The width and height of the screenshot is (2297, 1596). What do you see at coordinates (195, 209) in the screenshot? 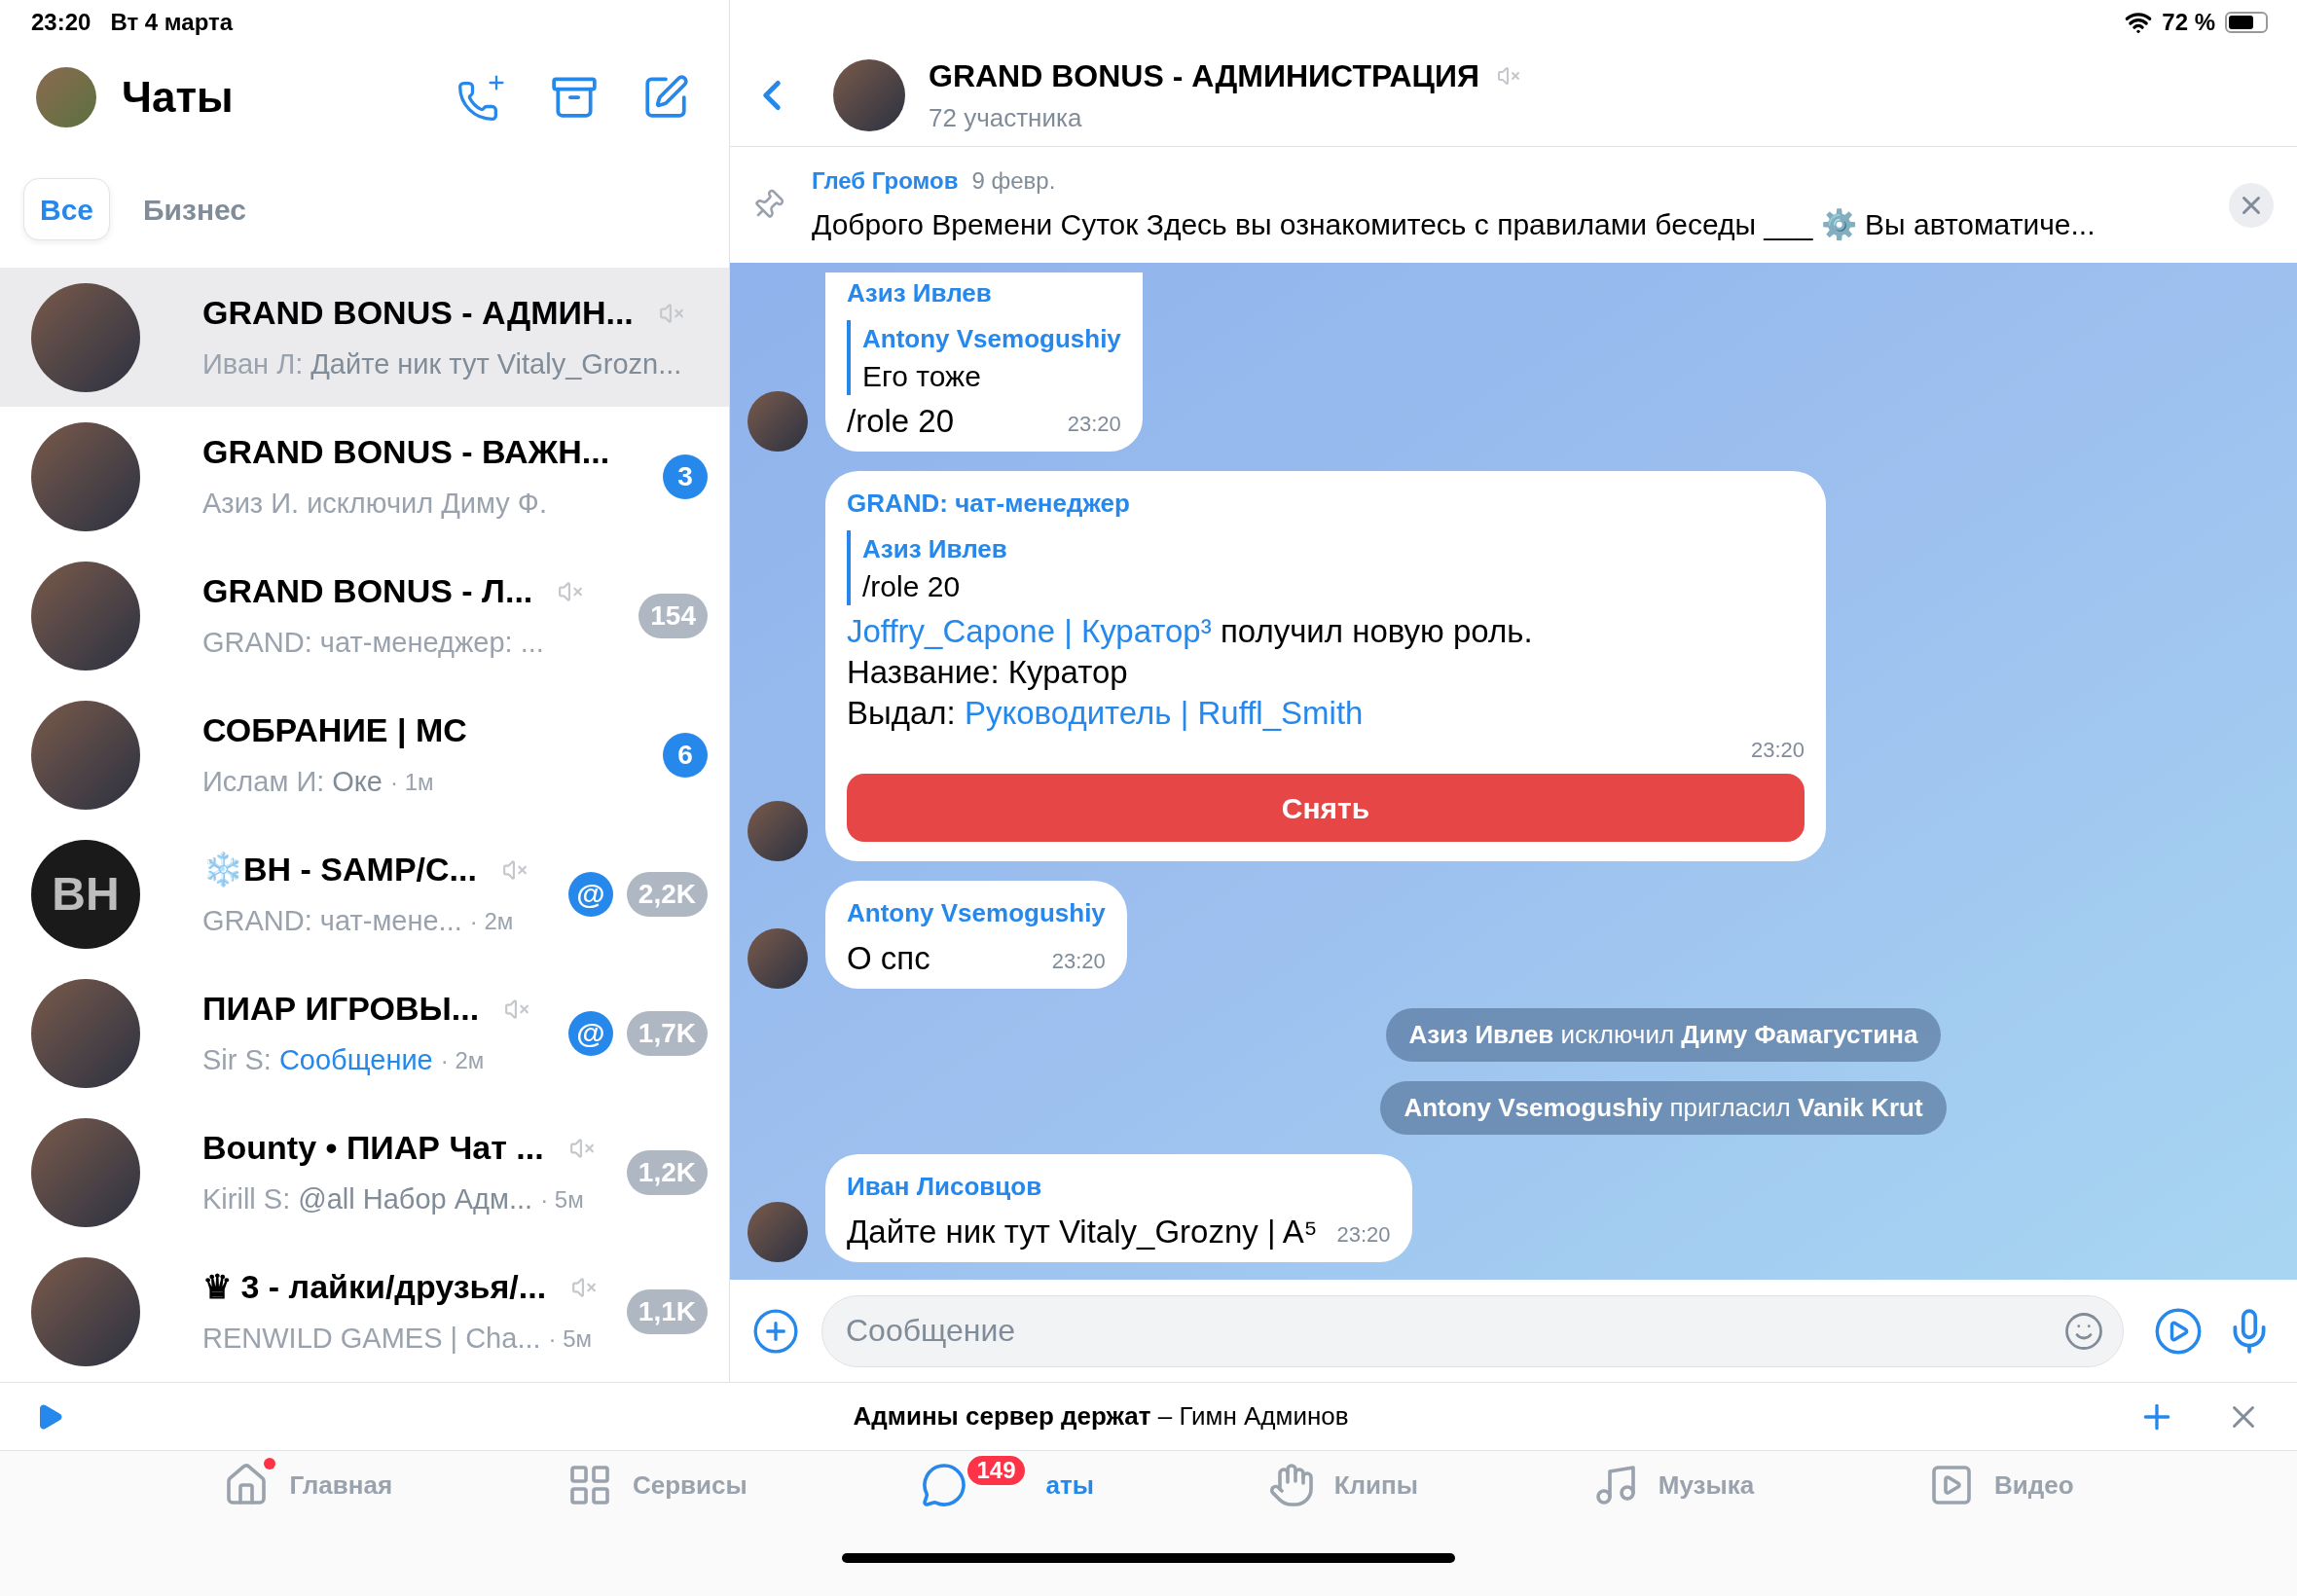
I see `filter-tab: Бизнес` at bounding box center [195, 209].